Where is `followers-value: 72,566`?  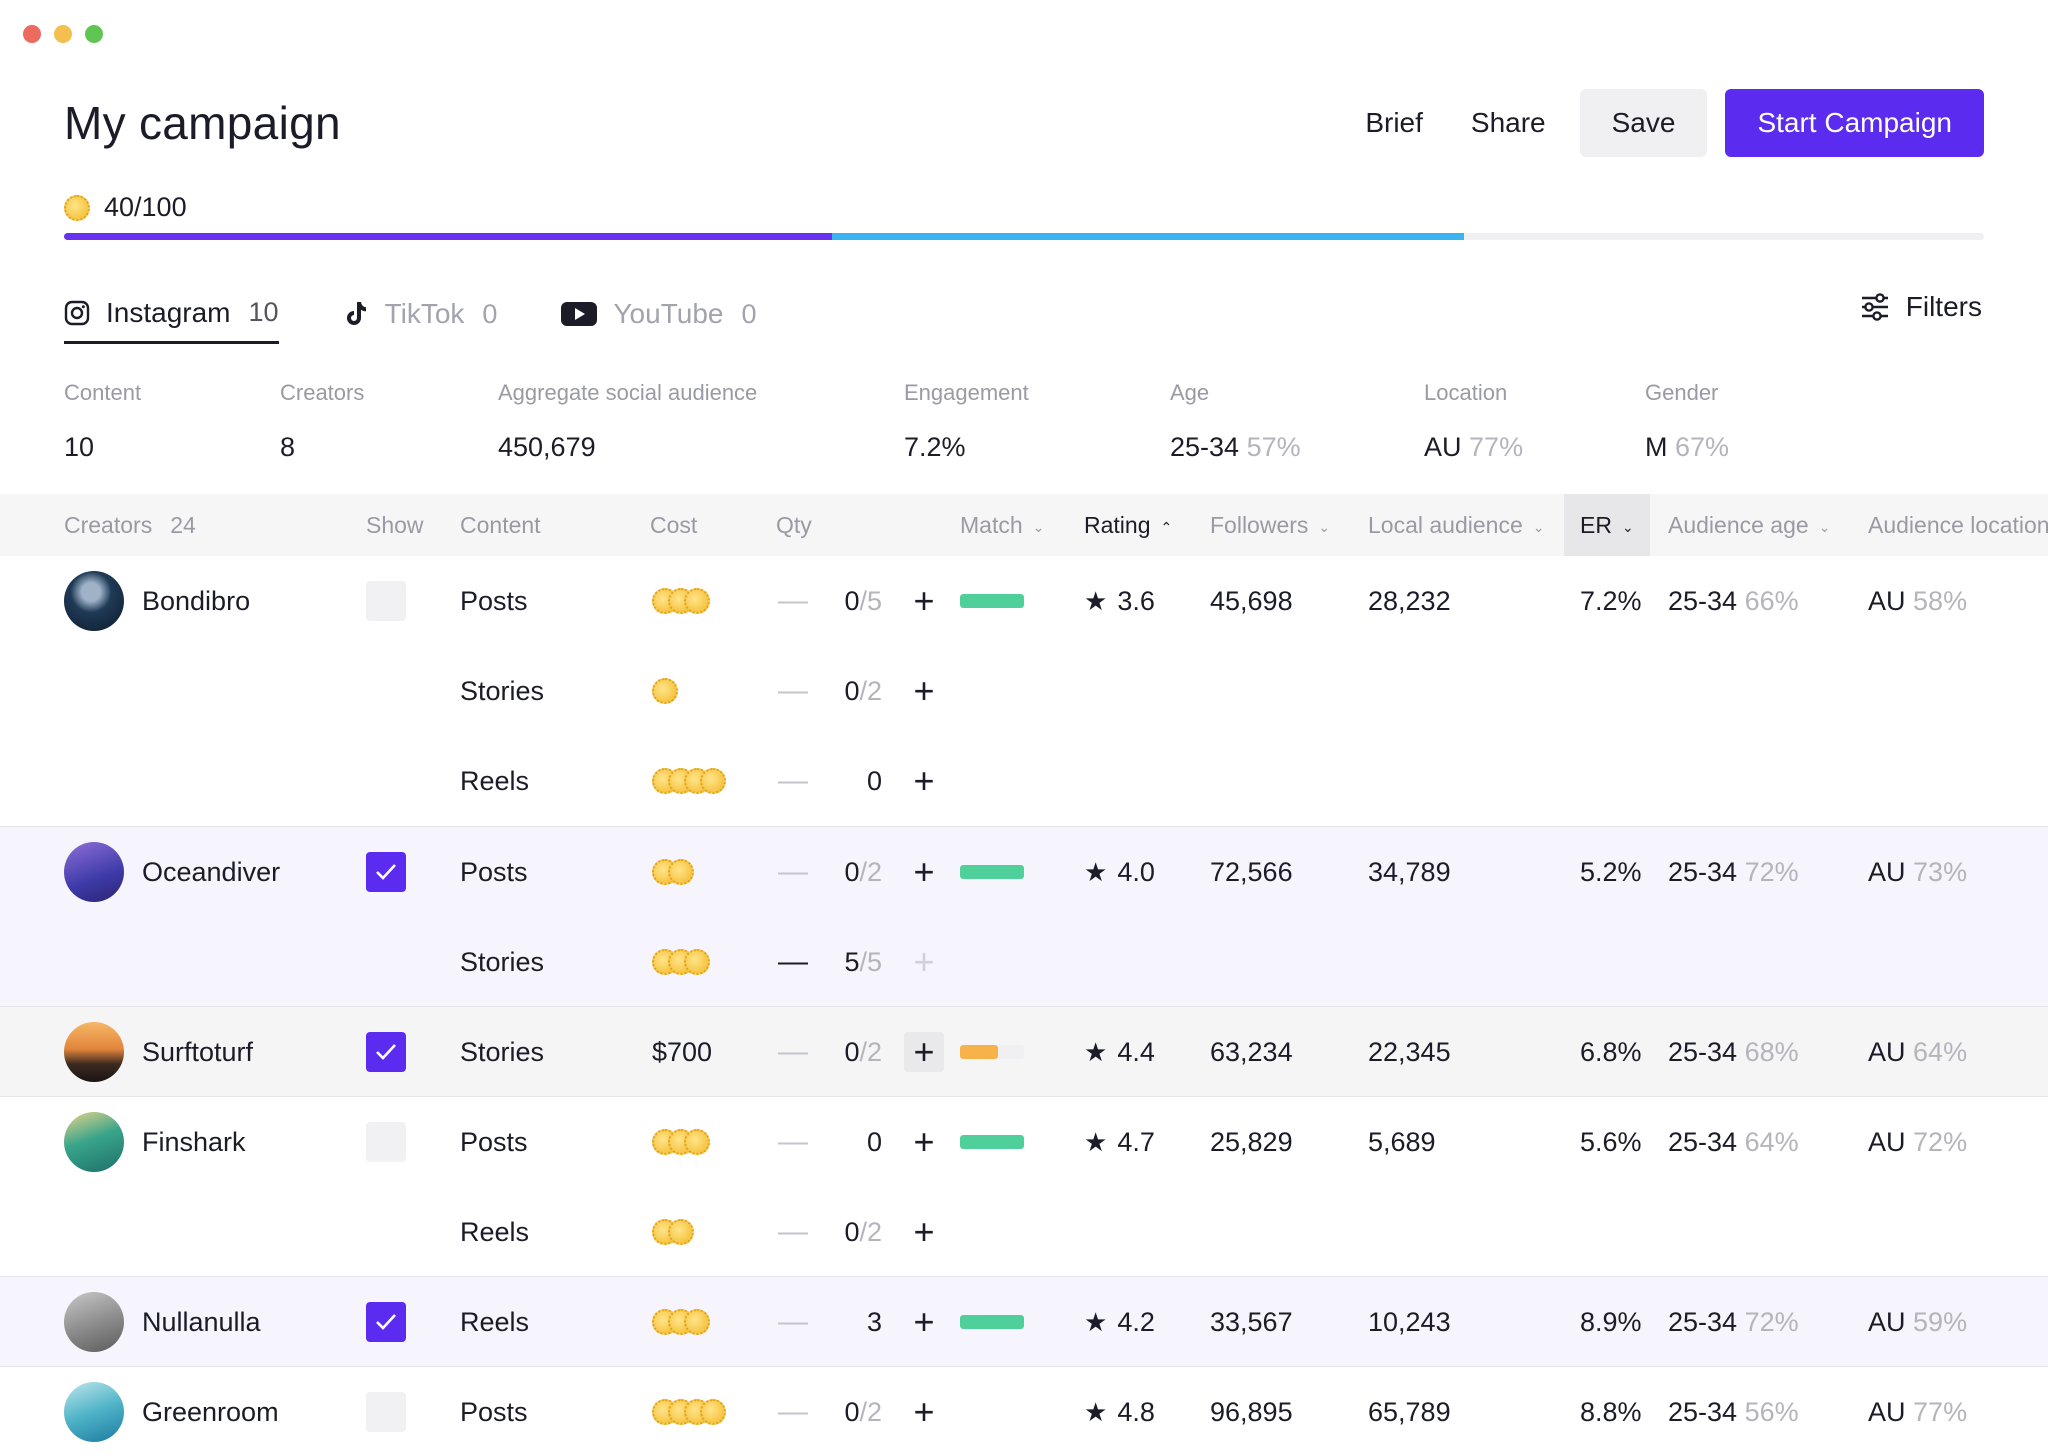 followers-value: 72,566 is located at coordinates (1251, 871).